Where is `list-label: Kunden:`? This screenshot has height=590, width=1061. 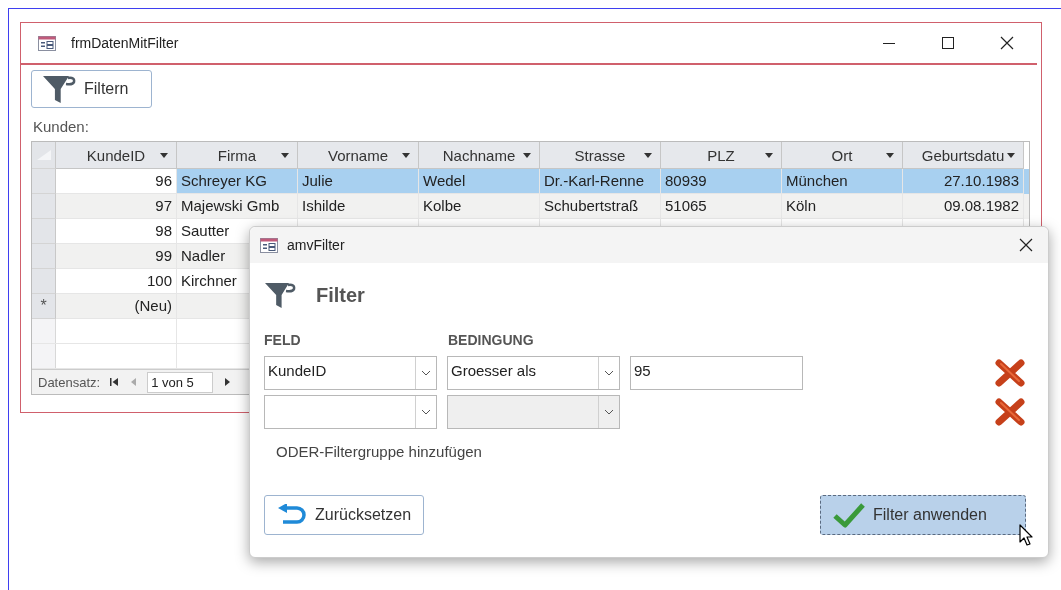
list-label: Kunden: is located at coordinates (61, 126).